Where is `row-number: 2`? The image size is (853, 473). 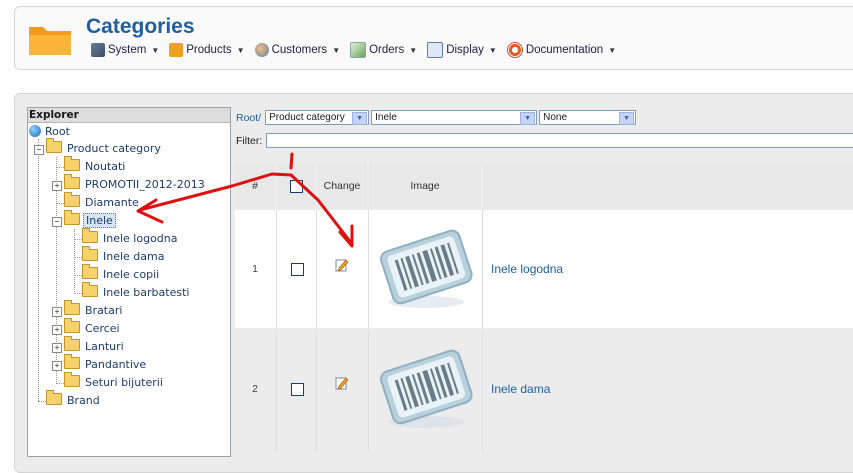 row-number: 2 is located at coordinates (255, 389).